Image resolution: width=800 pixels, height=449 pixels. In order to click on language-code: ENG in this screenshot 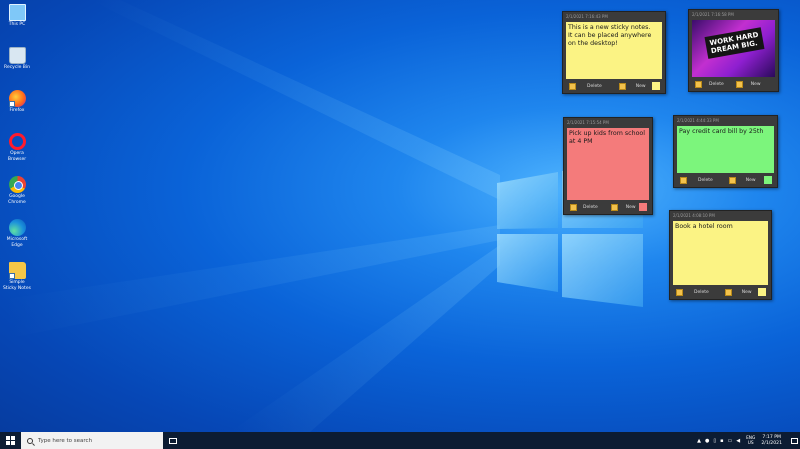, I will do `click(751, 438)`.